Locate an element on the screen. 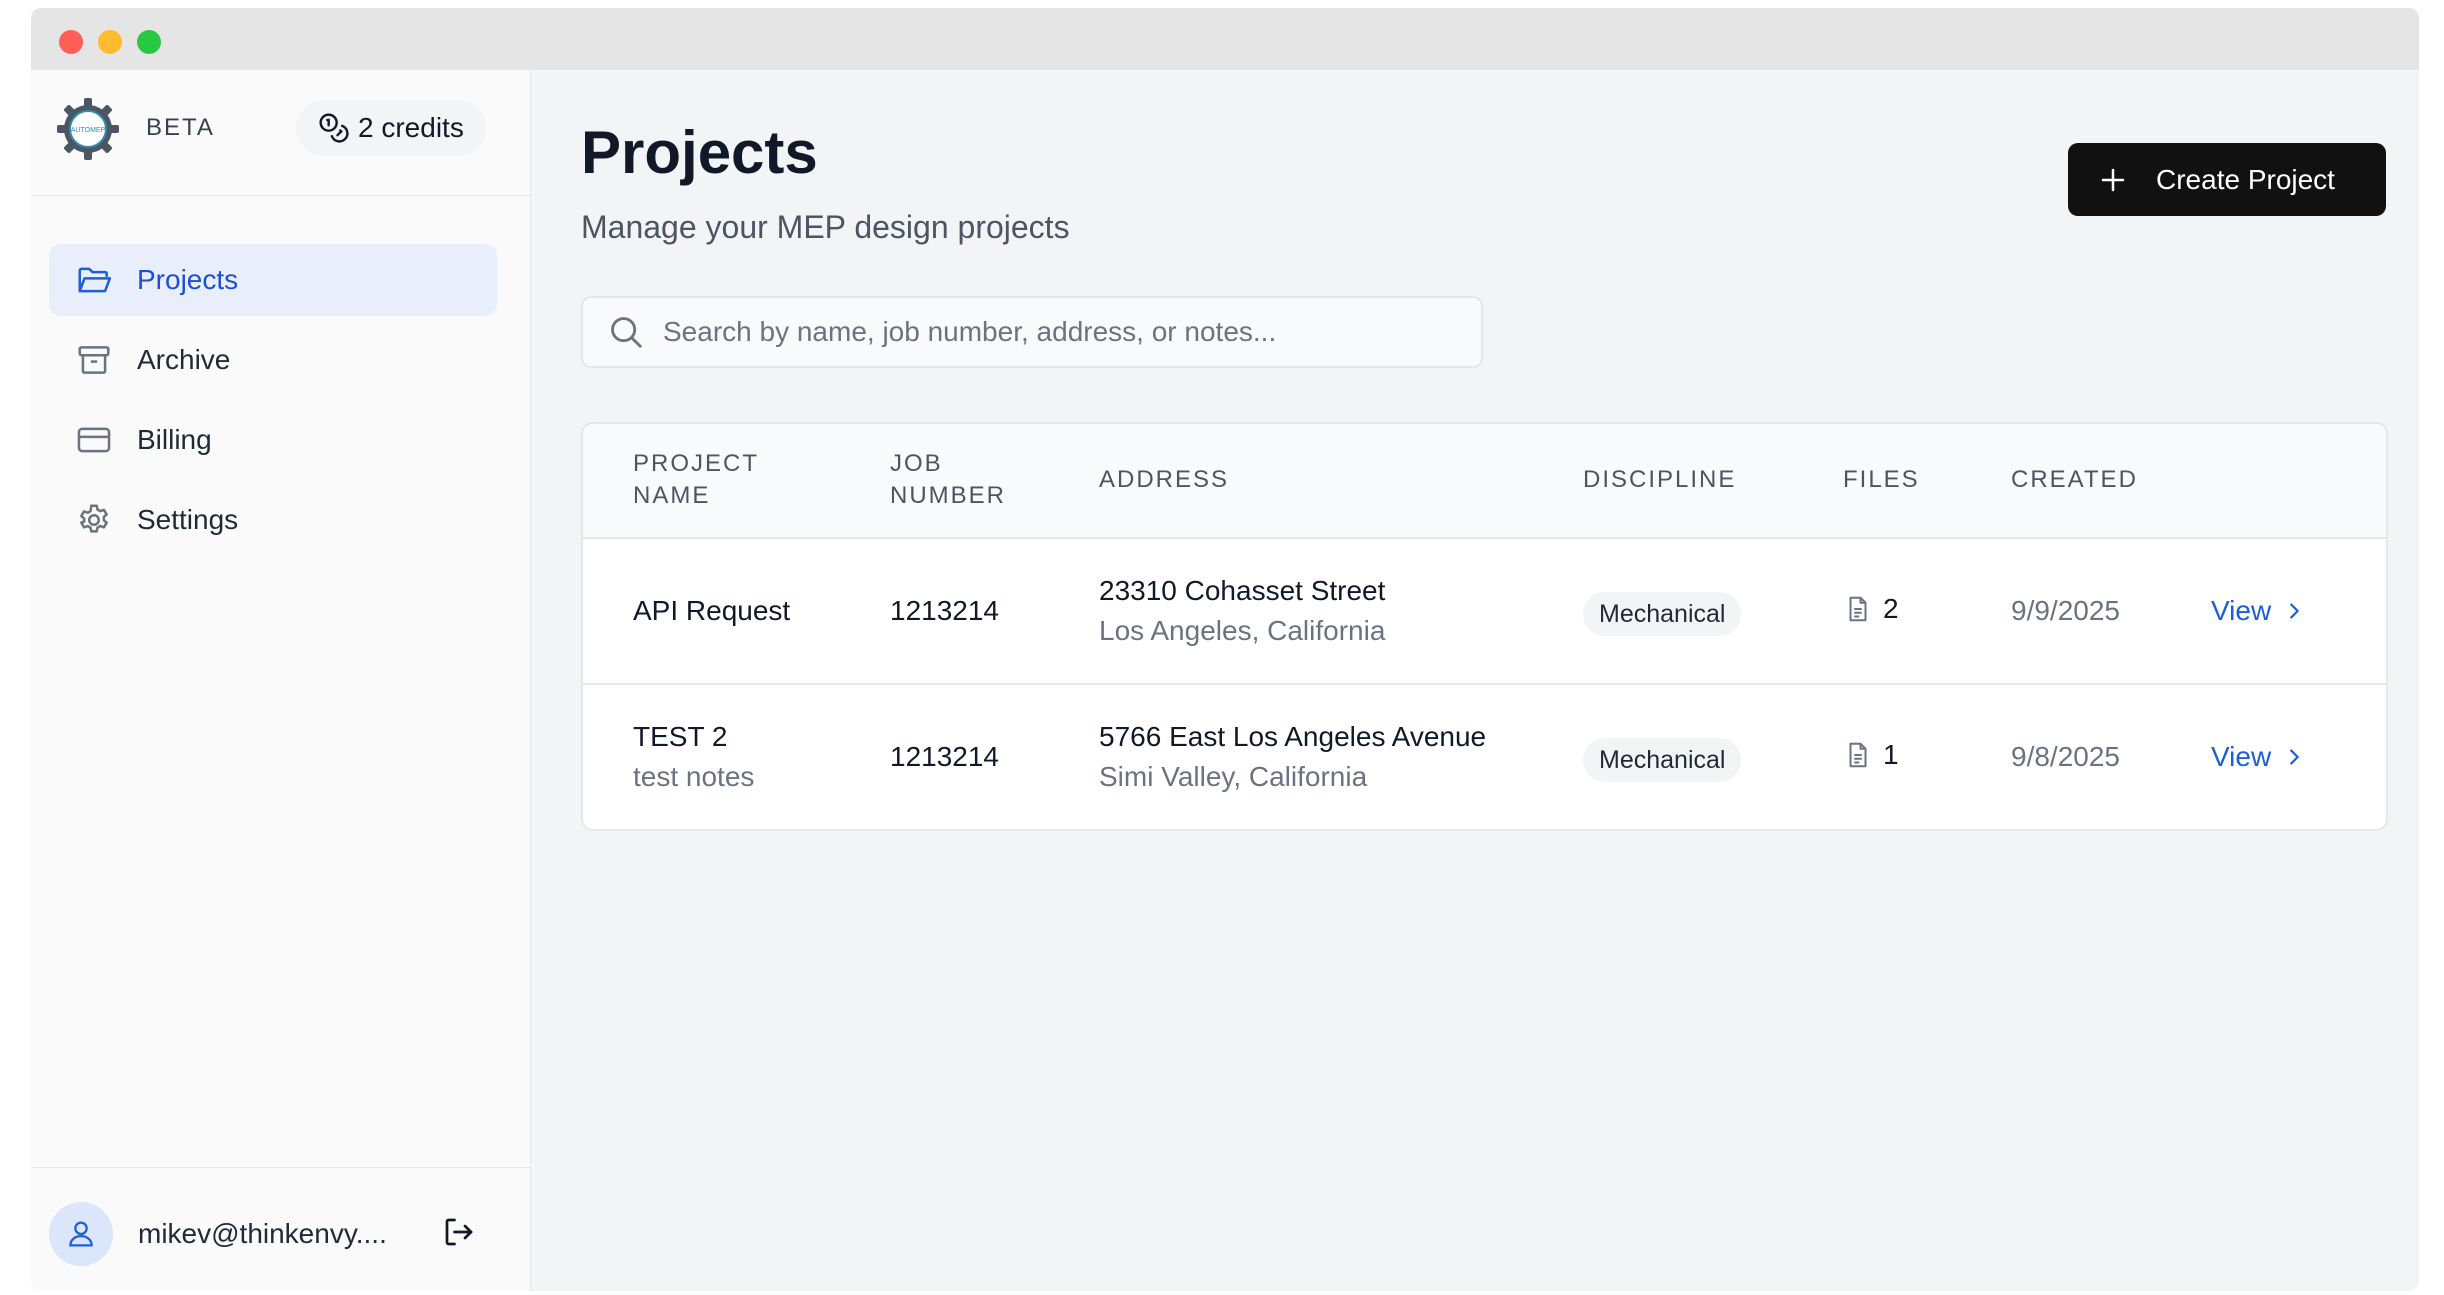 This screenshot has height=1295, width=2444. create-project-label: Create Project is located at coordinates (2245, 179).